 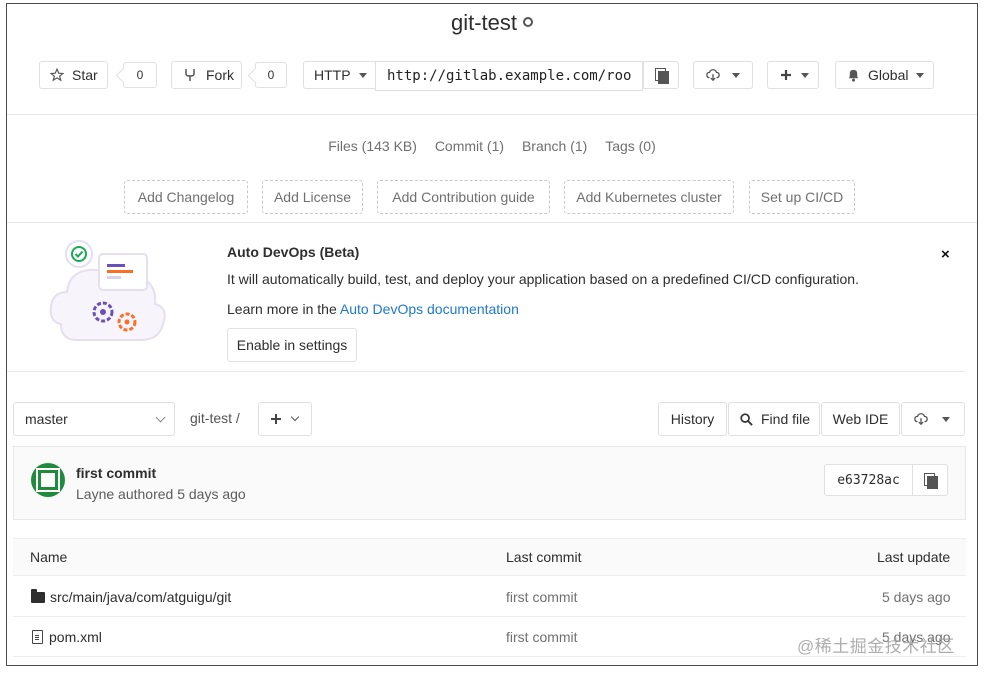 What do you see at coordinates (802, 197) in the screenshot?
I see `setup-cicd-button: Set up CI/CD` at bounding box center [802, 197].